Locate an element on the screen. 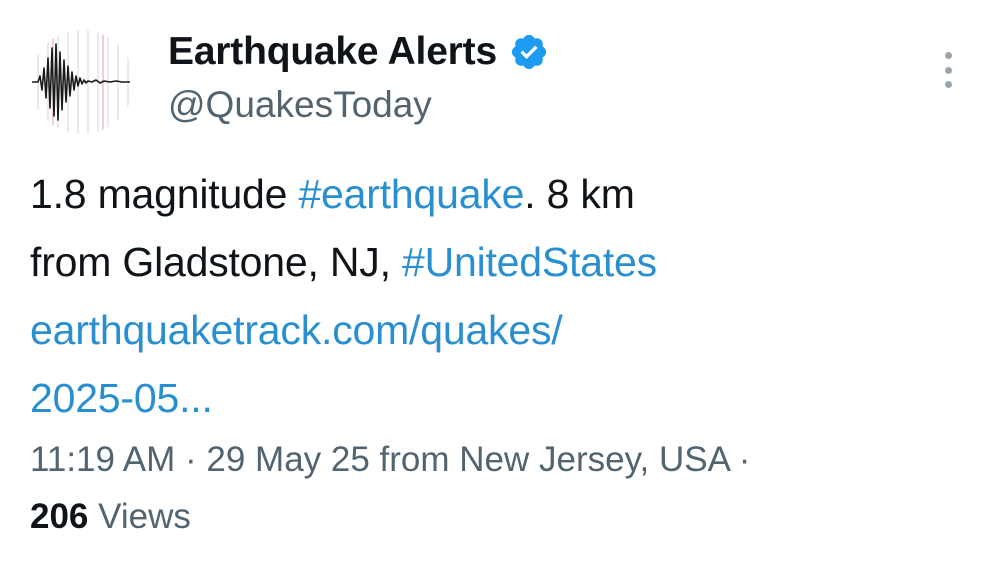 This screenshot has width=1000, height=562. tweet-text-segment: . 8 km is located at coordinates (579, 194).